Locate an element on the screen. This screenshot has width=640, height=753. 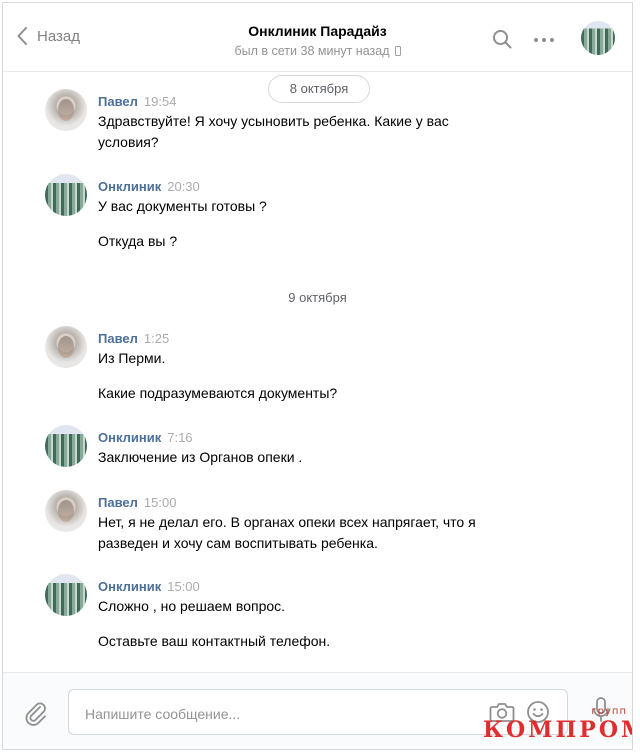
more-icon is located at coordinates (544, 40).